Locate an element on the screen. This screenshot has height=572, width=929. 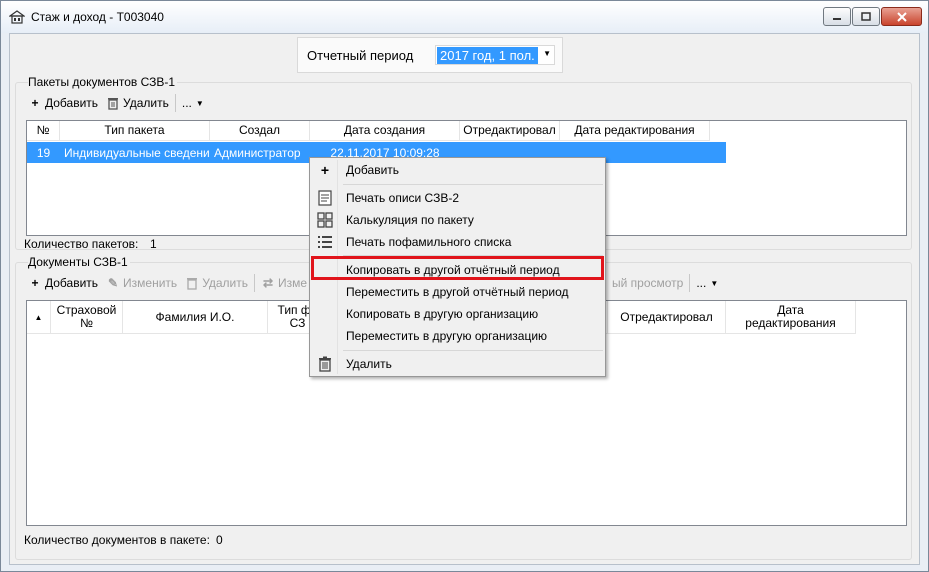
period-select: 2017 год, 1 пол. ▼ is located at coordinates (495, 55).